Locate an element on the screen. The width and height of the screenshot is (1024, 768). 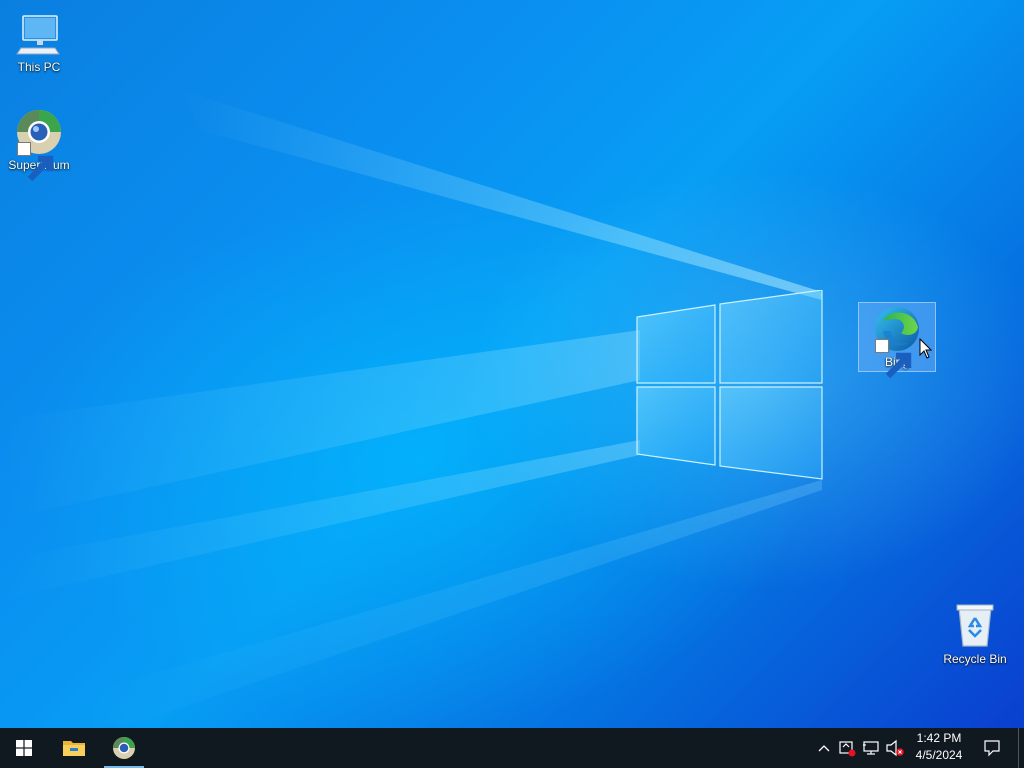
start-button is located at coordinates (24, 748).